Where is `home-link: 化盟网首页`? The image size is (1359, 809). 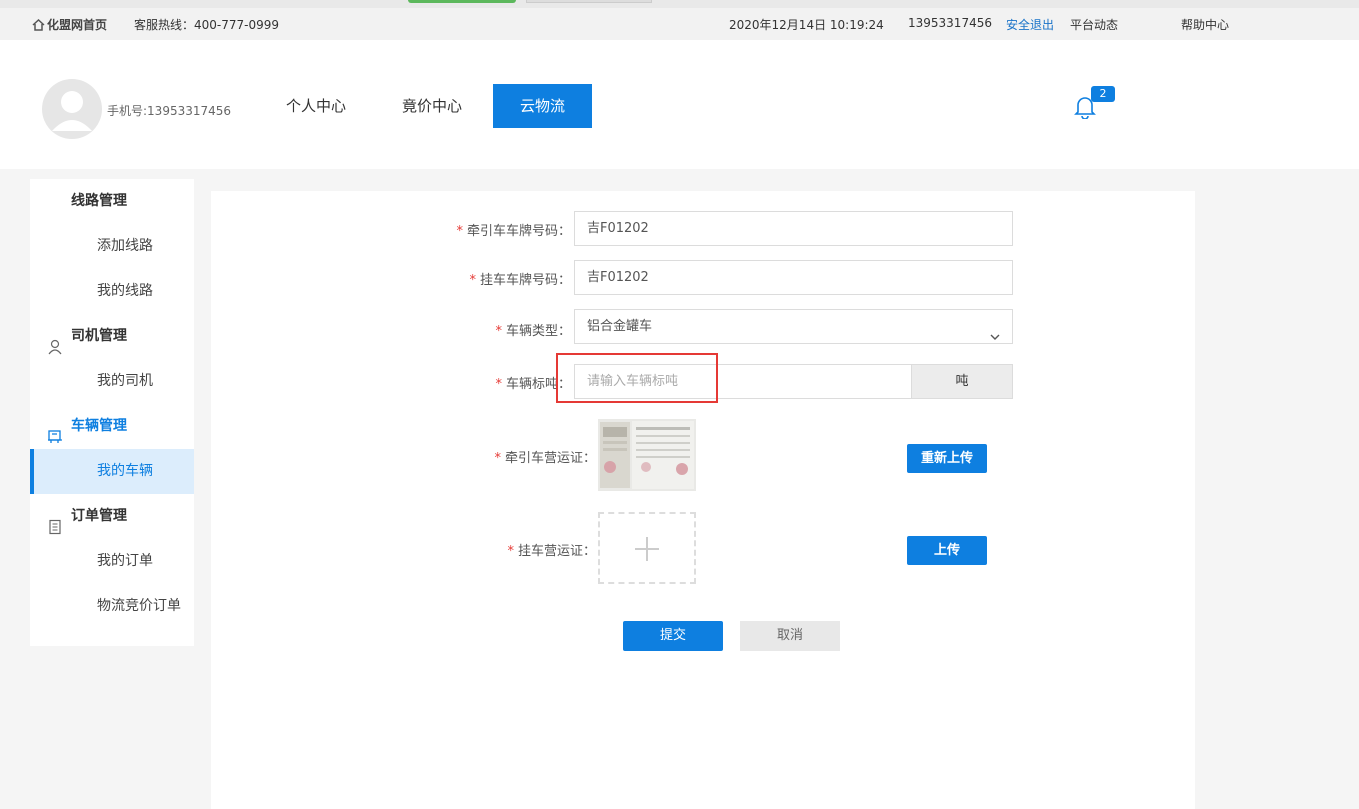
home-link: 化盟网首页 is located at coordinates (69, 24).